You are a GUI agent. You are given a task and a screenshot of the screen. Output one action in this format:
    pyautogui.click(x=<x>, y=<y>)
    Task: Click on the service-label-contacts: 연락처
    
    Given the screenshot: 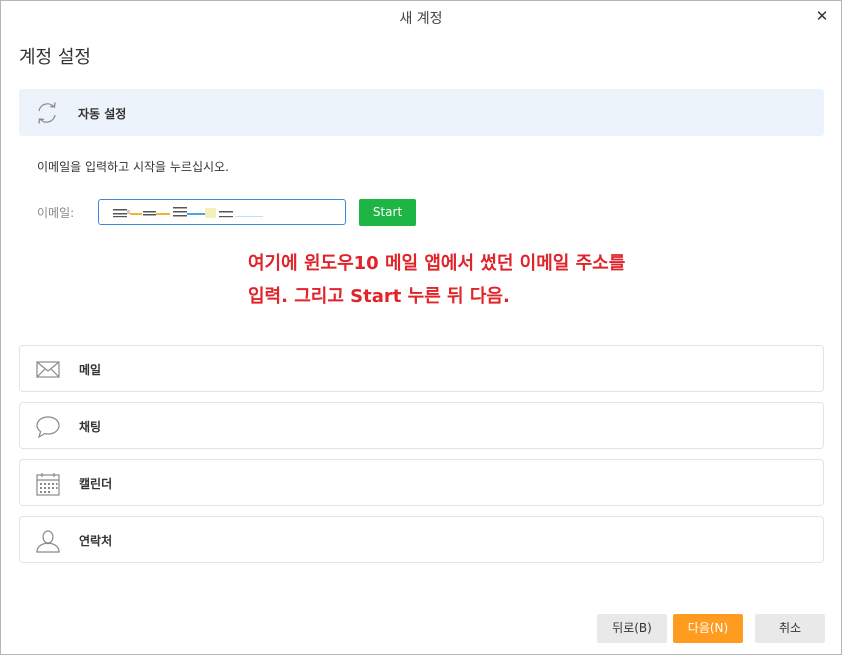 What is the action you would take?
    pyautogui.click(x=96, y=541)
    